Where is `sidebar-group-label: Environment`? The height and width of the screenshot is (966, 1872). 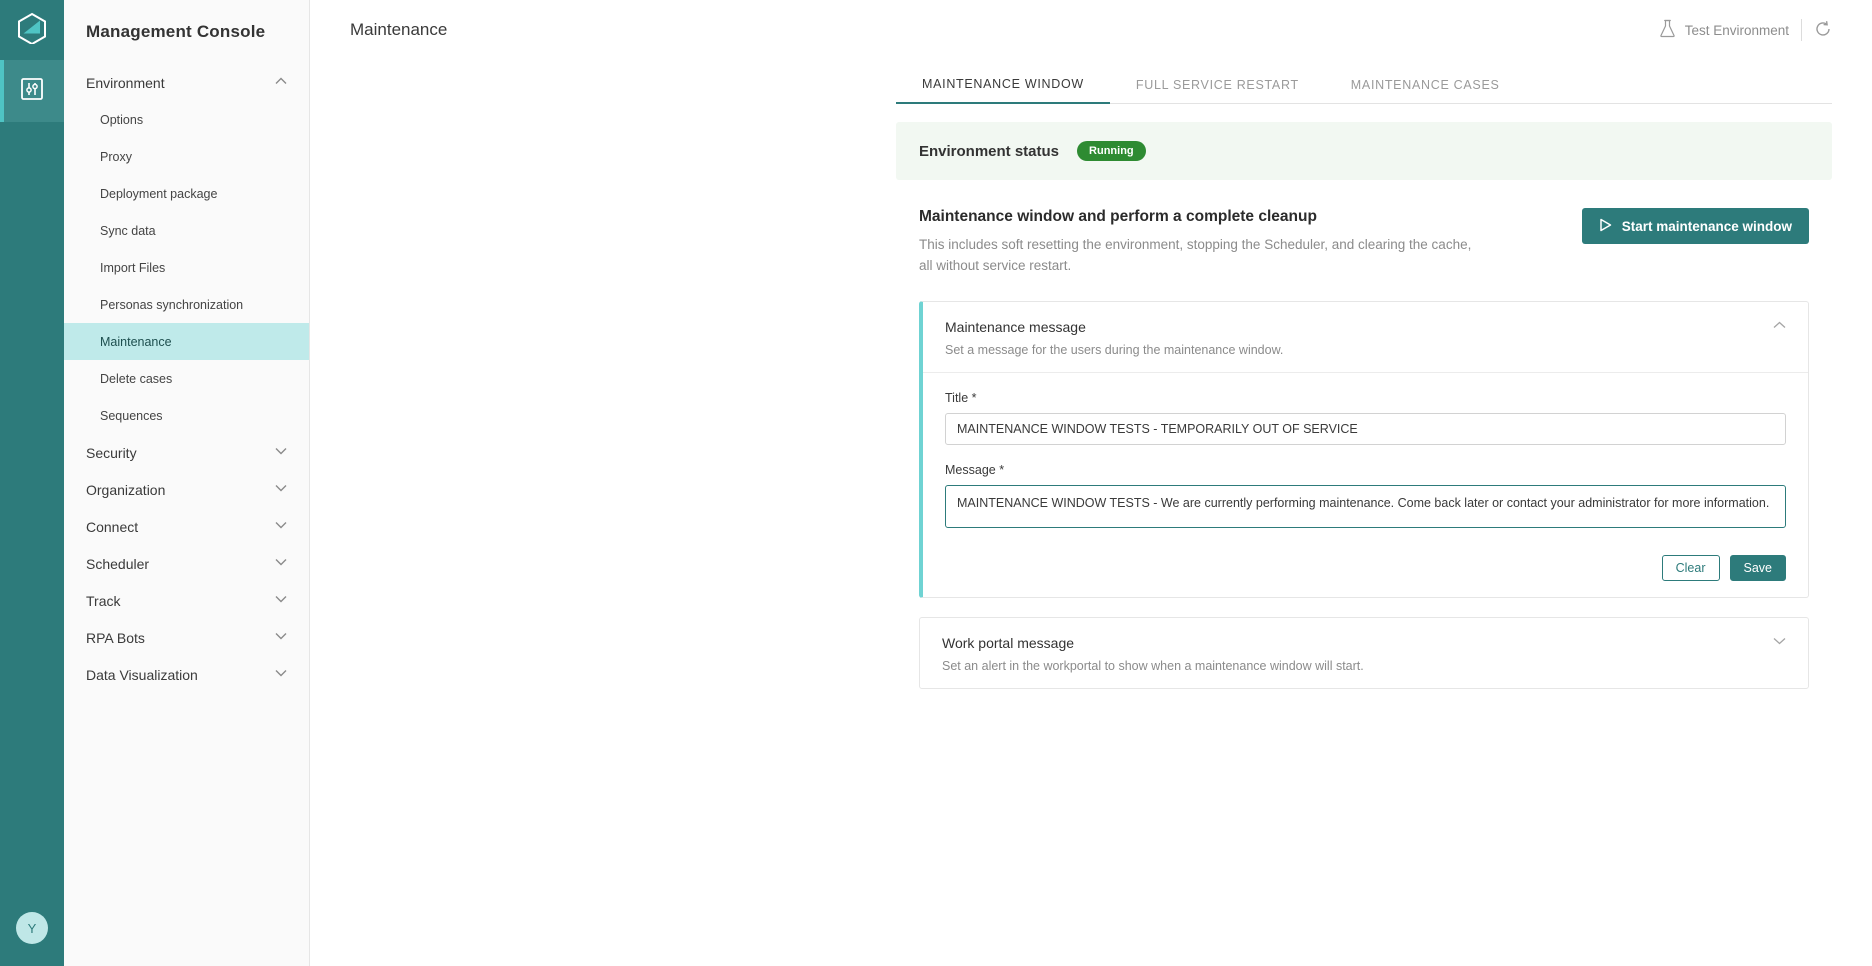 sidebar-group-label: Environment is located at coordinates (125, 82).